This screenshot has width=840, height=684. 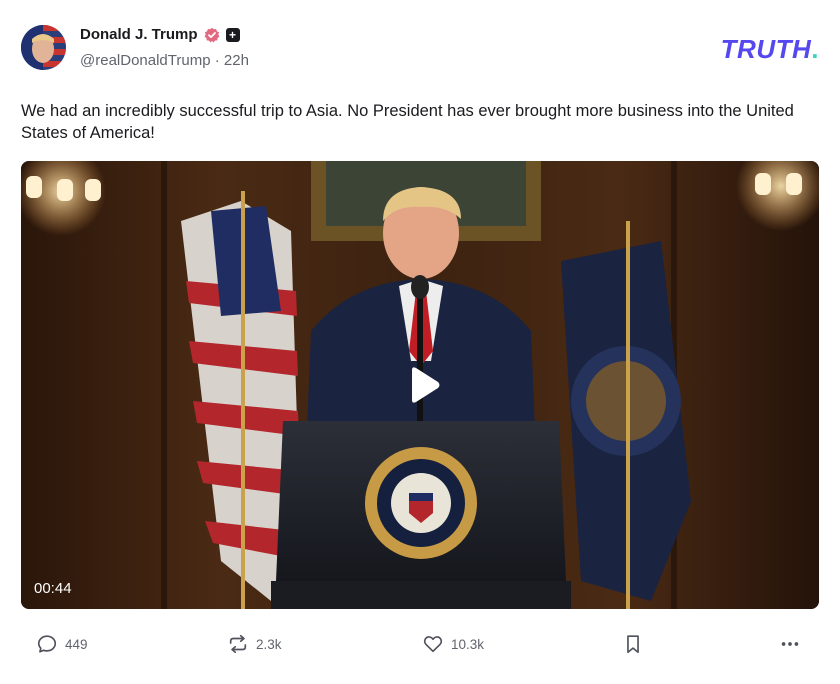 What do you see at coordinates (62, 644) in the screenshot?
I see `reply-button: 449` at bounding box center [62, 644].